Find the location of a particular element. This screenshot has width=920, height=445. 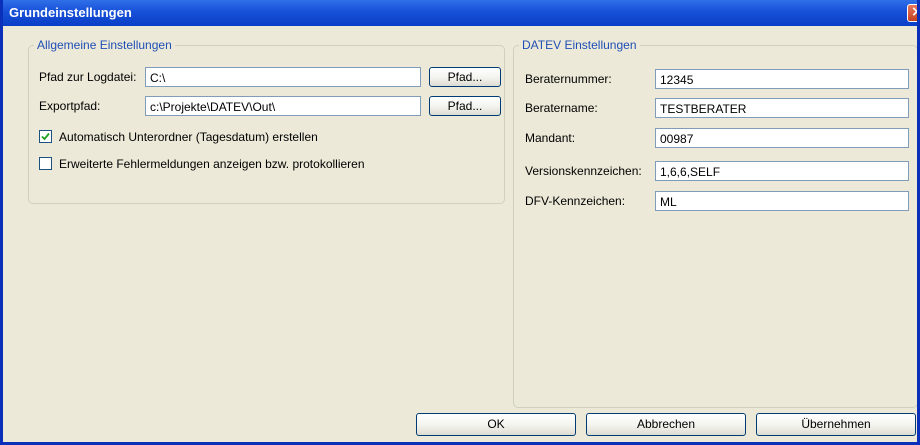

log-path-label: Pfad zur Logdatei: is located at coordinates (88, 77).